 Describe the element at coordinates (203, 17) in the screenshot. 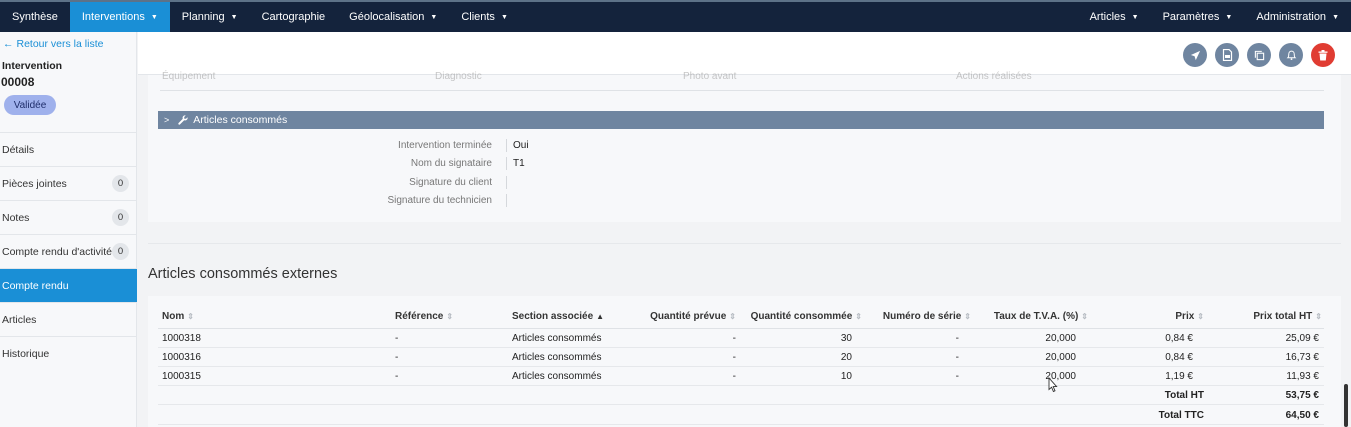

I see `nav-item-label: Planning` at that location.